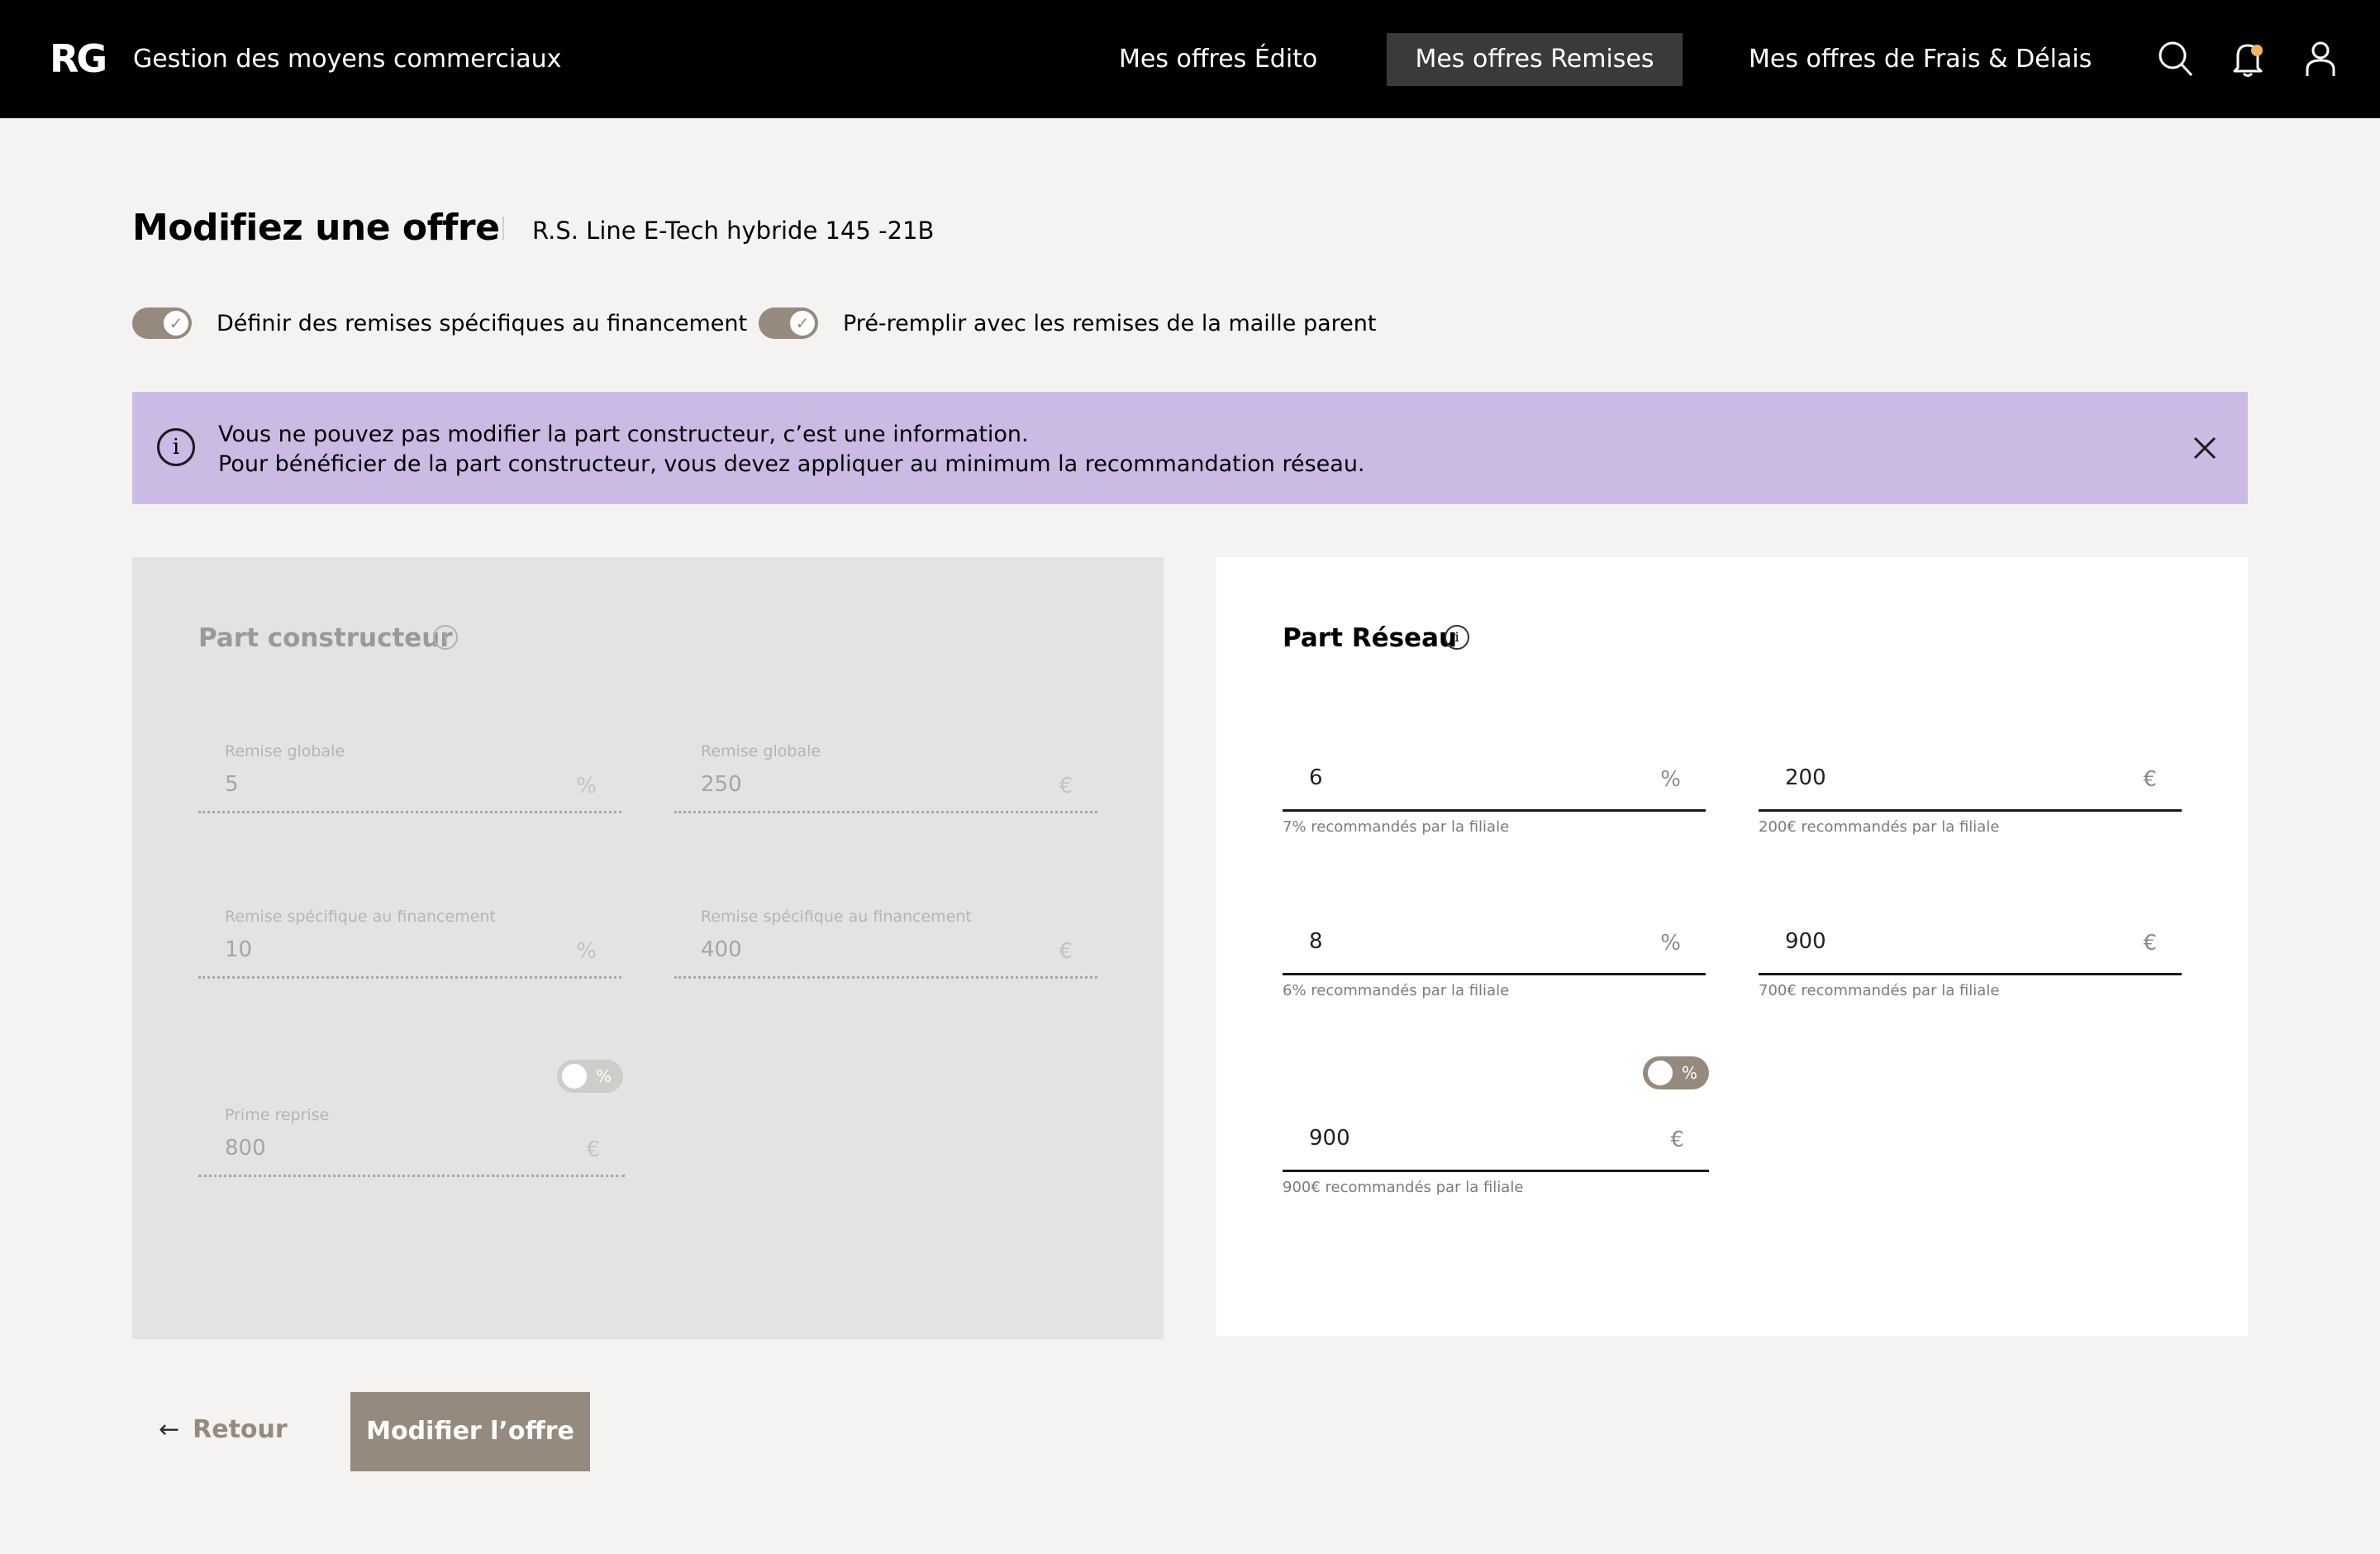 Image resolution: width=2380 pixels, height=1554 pixels. Describe the element at coordinates (885, 777) in the screenshot. I see `constructeur-remise-globale-eur: Remise globale 250 €` at that location.